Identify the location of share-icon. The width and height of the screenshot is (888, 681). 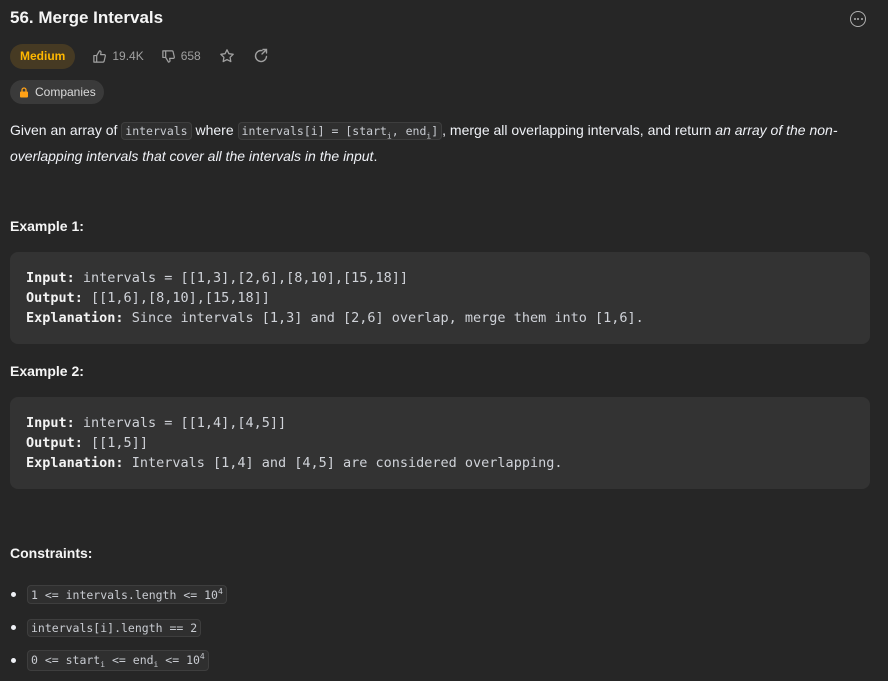
(260, 55).